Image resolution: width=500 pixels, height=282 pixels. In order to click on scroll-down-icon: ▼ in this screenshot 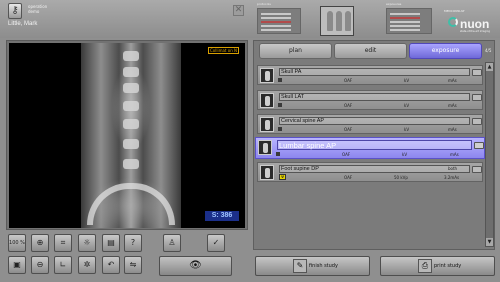, I will do `click(489, 242)`.